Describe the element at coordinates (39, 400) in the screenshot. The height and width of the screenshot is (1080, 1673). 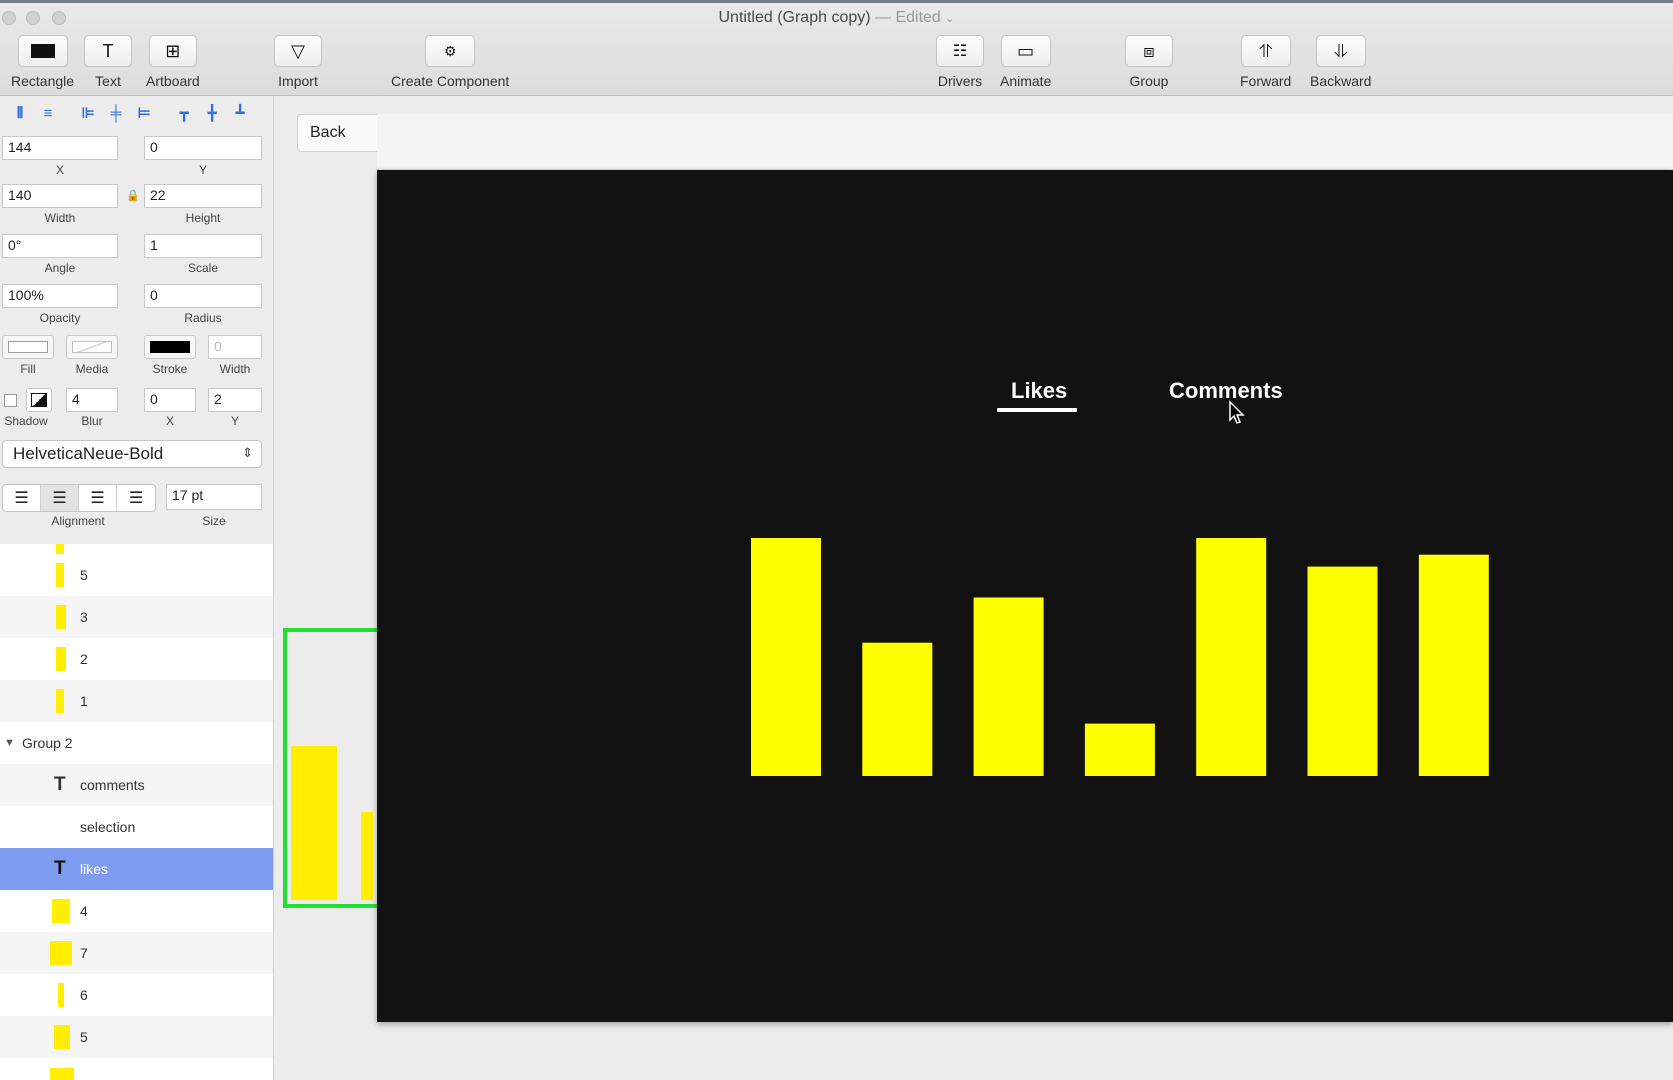
I see `shadow-color-swatch` at that location.